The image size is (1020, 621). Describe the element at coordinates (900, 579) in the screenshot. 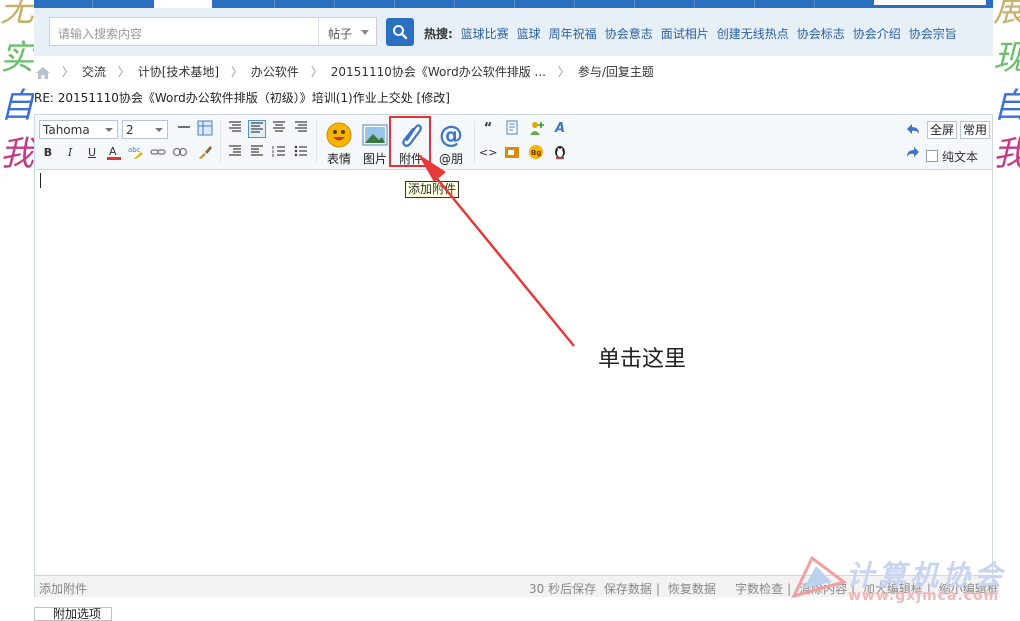

I see `watermark: 计算机协会 www.gxjmca.com` at that location.